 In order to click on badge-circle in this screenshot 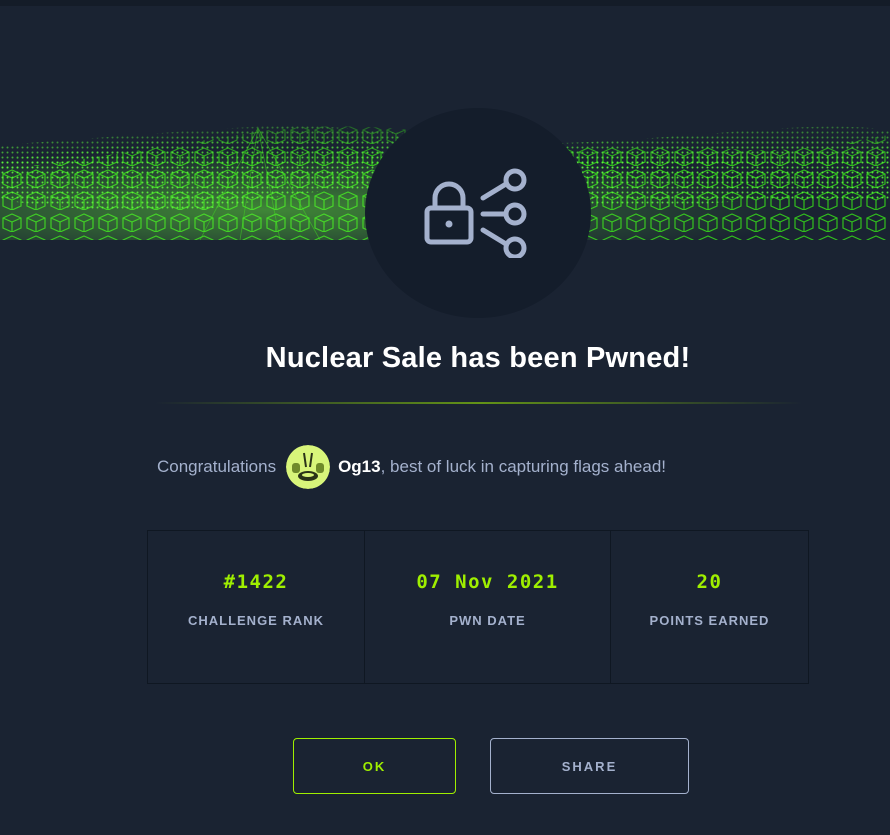, I will do `click(478, 213)`.